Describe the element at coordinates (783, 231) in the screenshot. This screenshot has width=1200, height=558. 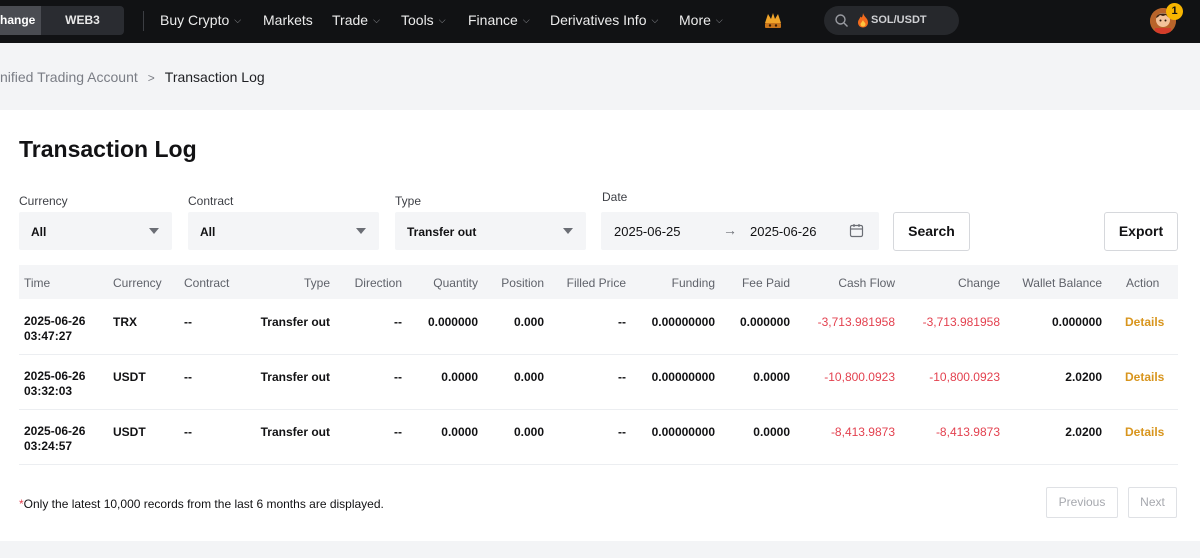
I see `date-end-input: 2025-06-26` at that location.